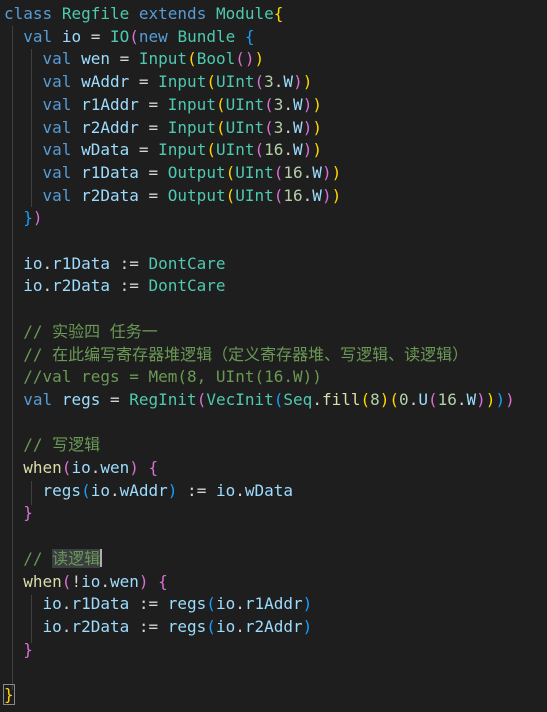 The height and width of the screenshot is (712, 547). Describe the element at coordinates (163, 128) in the screenshot. I see `code-line: val r2Addr = Input(UInt(3.W))` at that location.